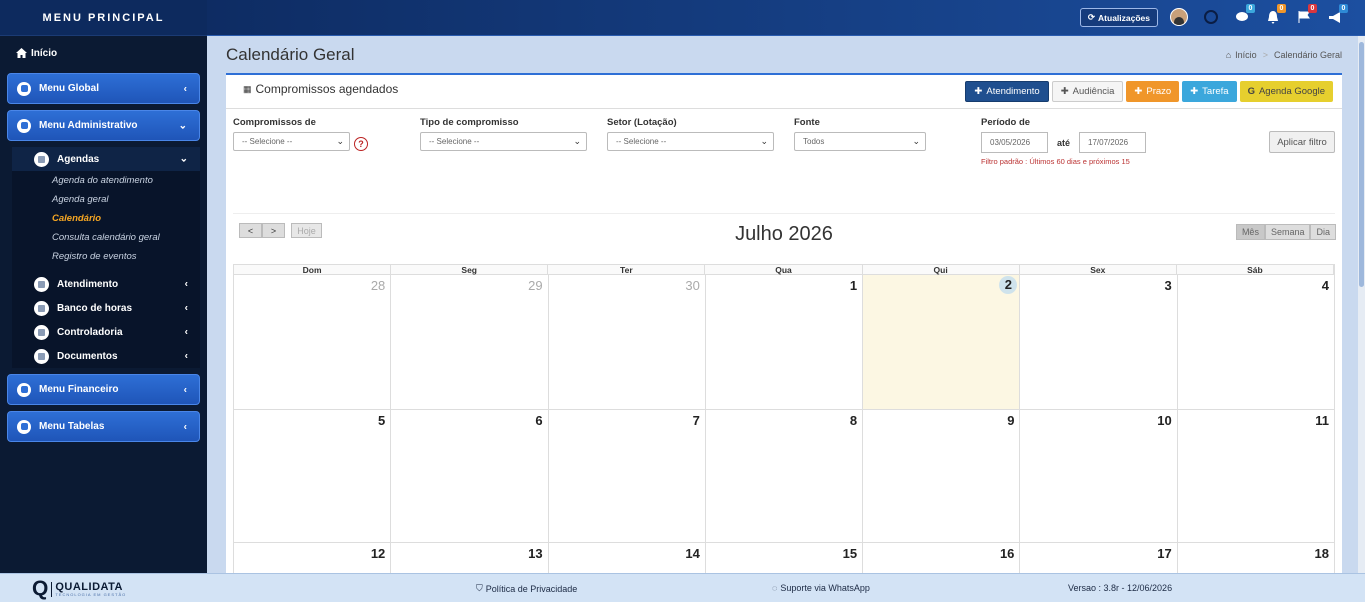  I want to click on view-switcher: Mês Semana Dia, so click(1285, 232).